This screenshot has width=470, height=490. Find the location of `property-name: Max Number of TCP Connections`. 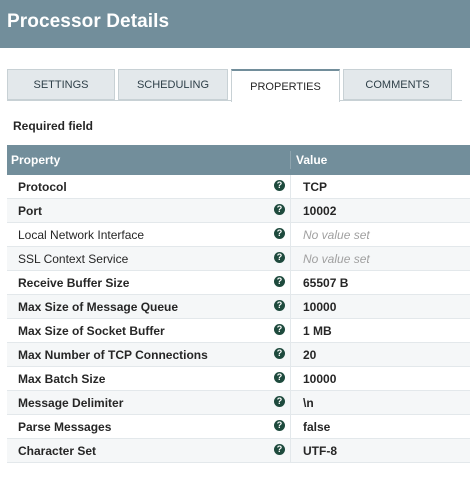

property-name: Max Number of TCP Connections is located at coordinates (113, 355).